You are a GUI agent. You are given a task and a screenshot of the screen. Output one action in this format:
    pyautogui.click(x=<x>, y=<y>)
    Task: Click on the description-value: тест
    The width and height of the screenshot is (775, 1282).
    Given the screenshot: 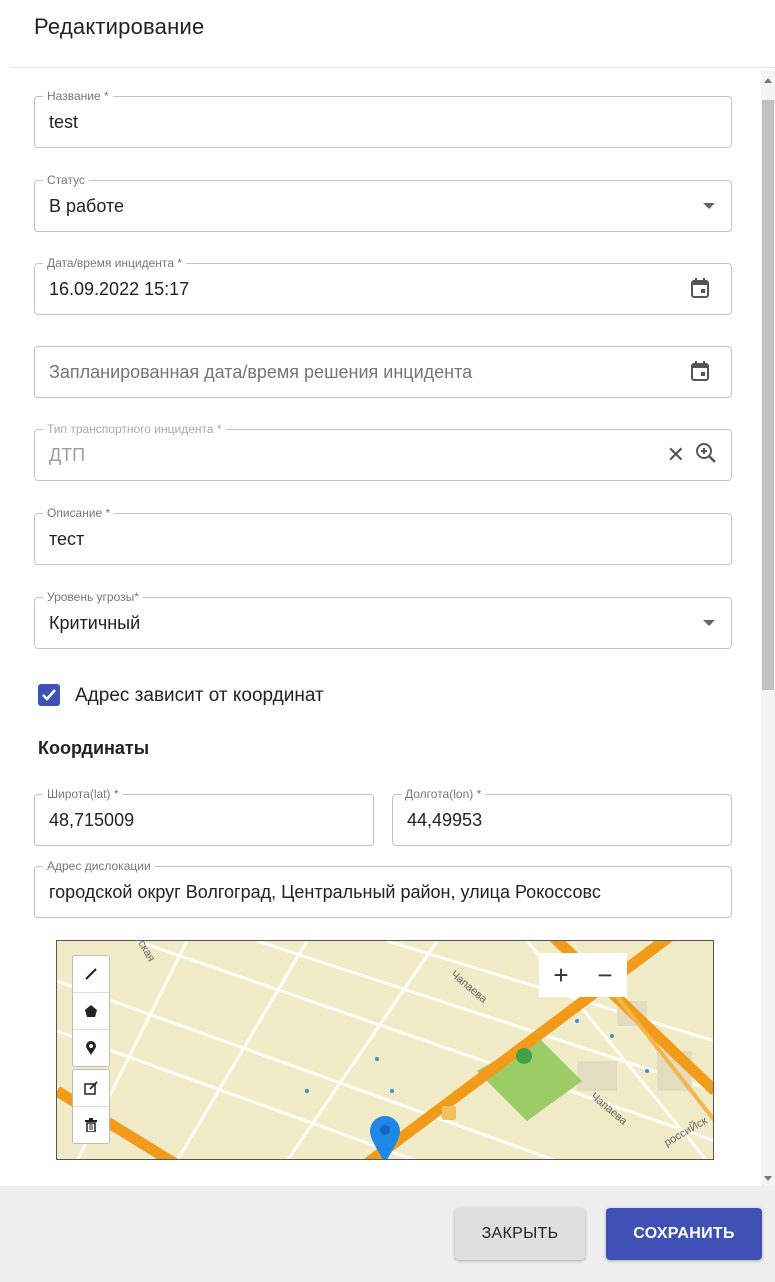 What is the action you would take?
    pyautogui.click(x=67, y=539)
    